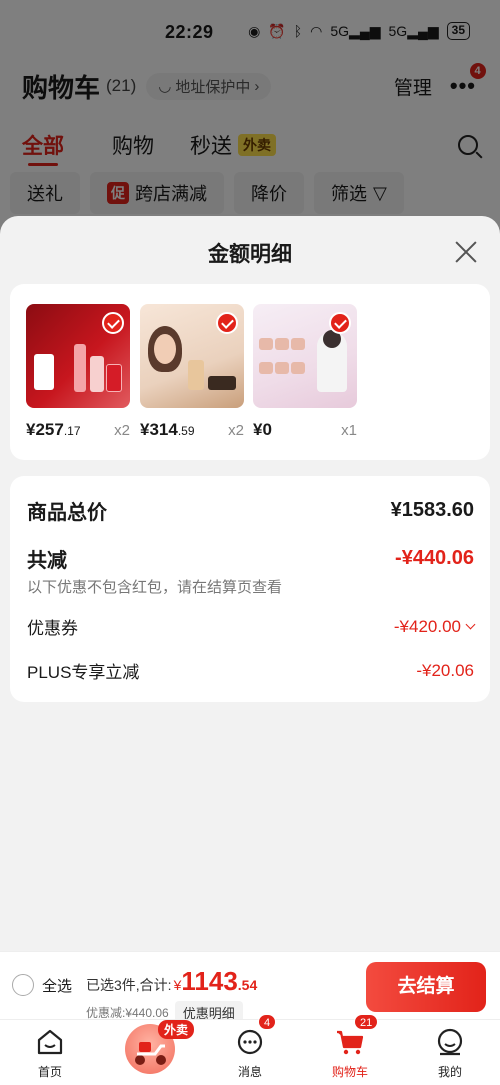 The width and height of the screenshot is (500, 1085). What do you see at coordinates (349, 430) in the screenshot?
I see `product-qty: x1` at bounding box center [349, 430].